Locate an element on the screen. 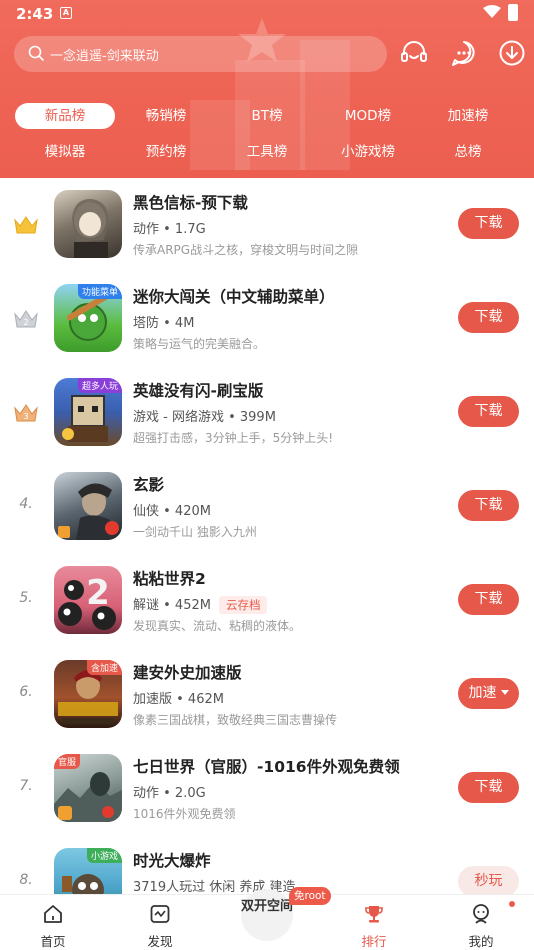 Image resolution: width=534 pixels, height=950 pixels. app-name: 时光大爆炸 is located at coordinates (172, 861).